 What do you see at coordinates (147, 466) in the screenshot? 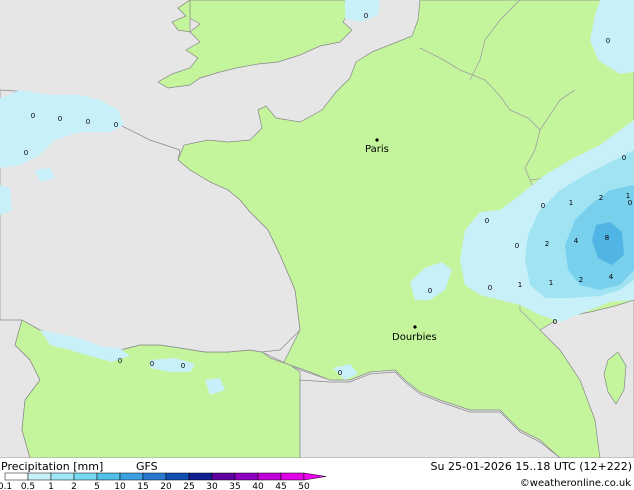
I see `legend-model: GFS` at bounding box center [147, 466].